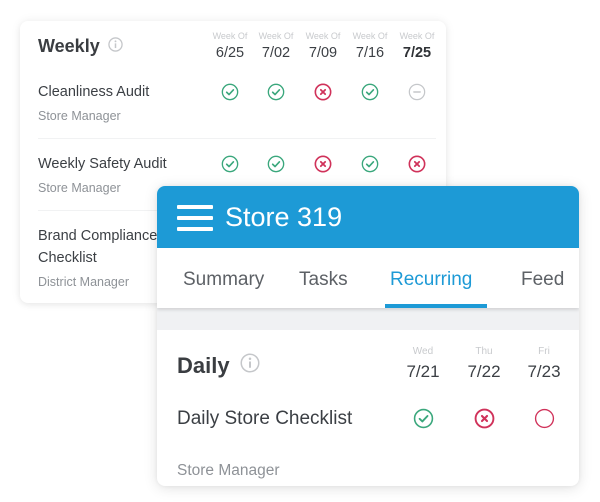  I want to click on day-column: Wed 7/21, so click(423, 364).